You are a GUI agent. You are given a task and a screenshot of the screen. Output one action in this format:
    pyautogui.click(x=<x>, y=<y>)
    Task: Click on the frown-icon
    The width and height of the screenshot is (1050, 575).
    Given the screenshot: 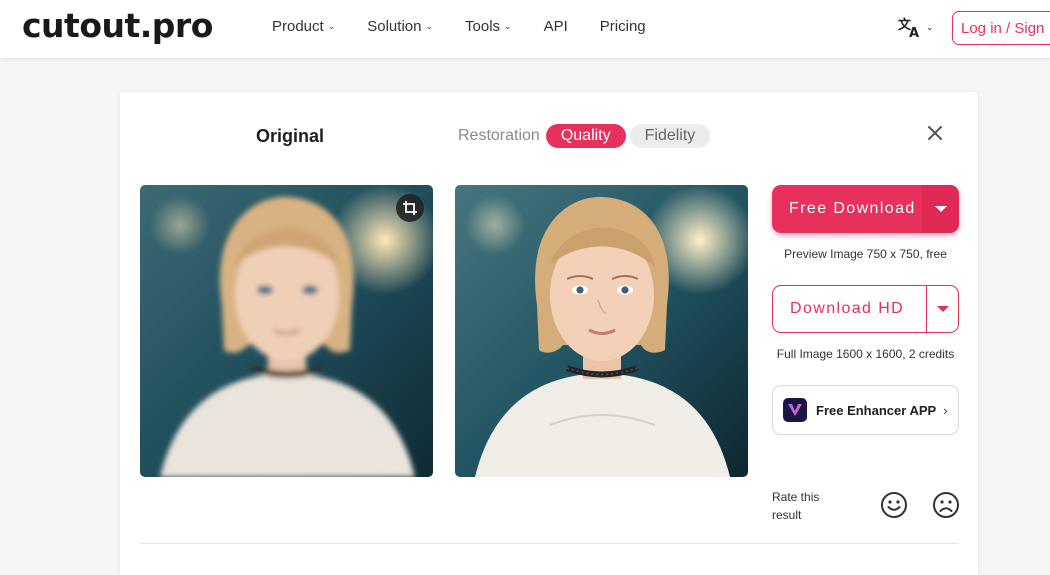 What is the action you would take?
    pyautogui.click(x=946, y=505)
    